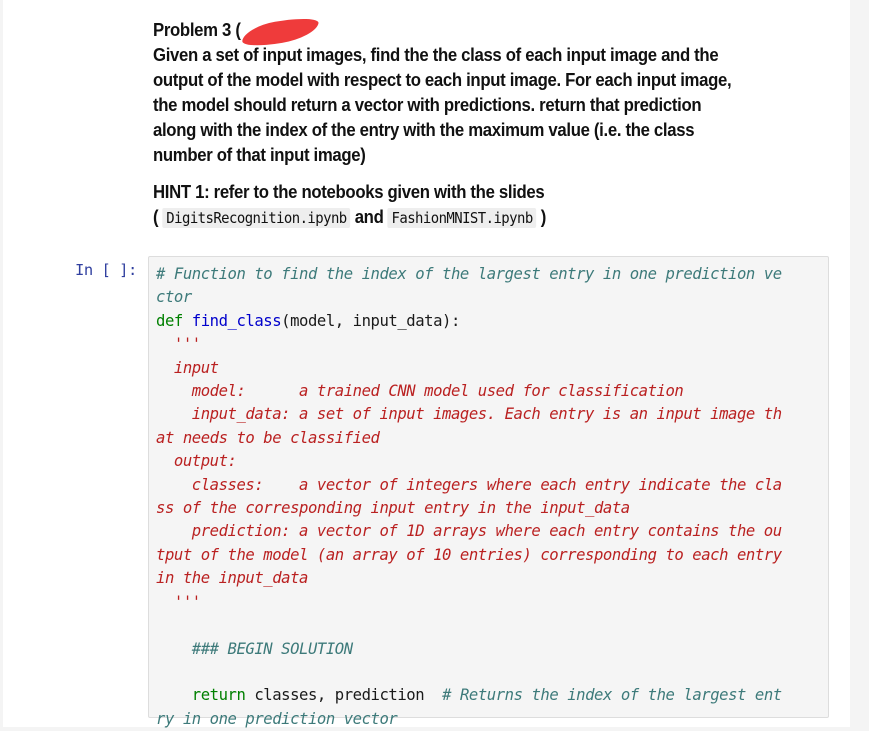 This screenshot has height=731, width=869. Describe the element at coordinates (232, 578) in the screenshot. I see `code-docstring: in the input_data` at that location.